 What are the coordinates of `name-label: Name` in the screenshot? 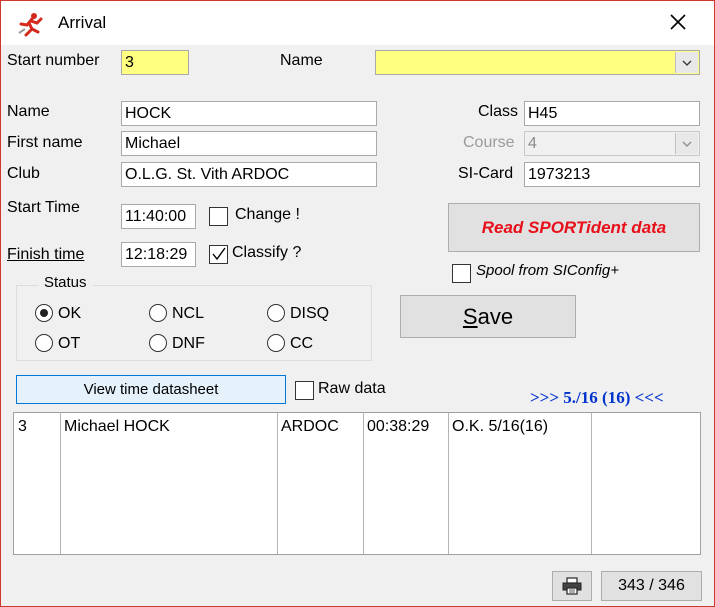 It's located at (28, 111).